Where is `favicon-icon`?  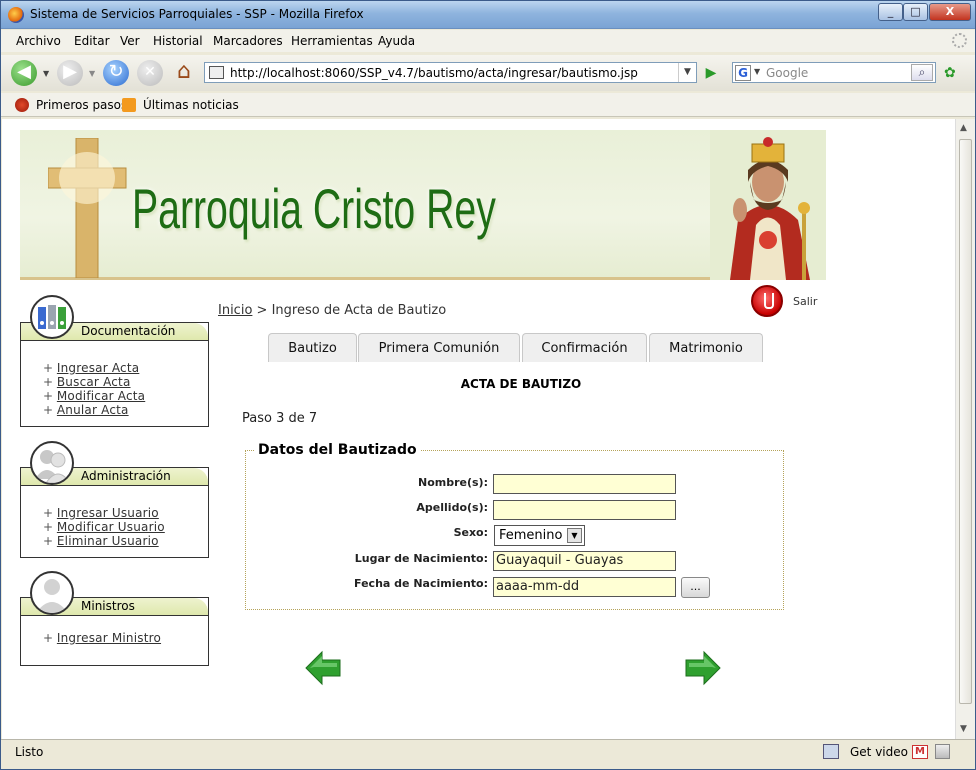
favicon-icon is located at coordinates (216, 72).